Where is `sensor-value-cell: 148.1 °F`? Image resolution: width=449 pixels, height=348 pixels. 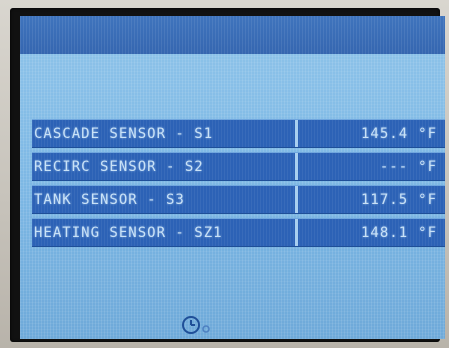
sensor-value-cell: 148.1 °F is located at coordinates (371, 232).